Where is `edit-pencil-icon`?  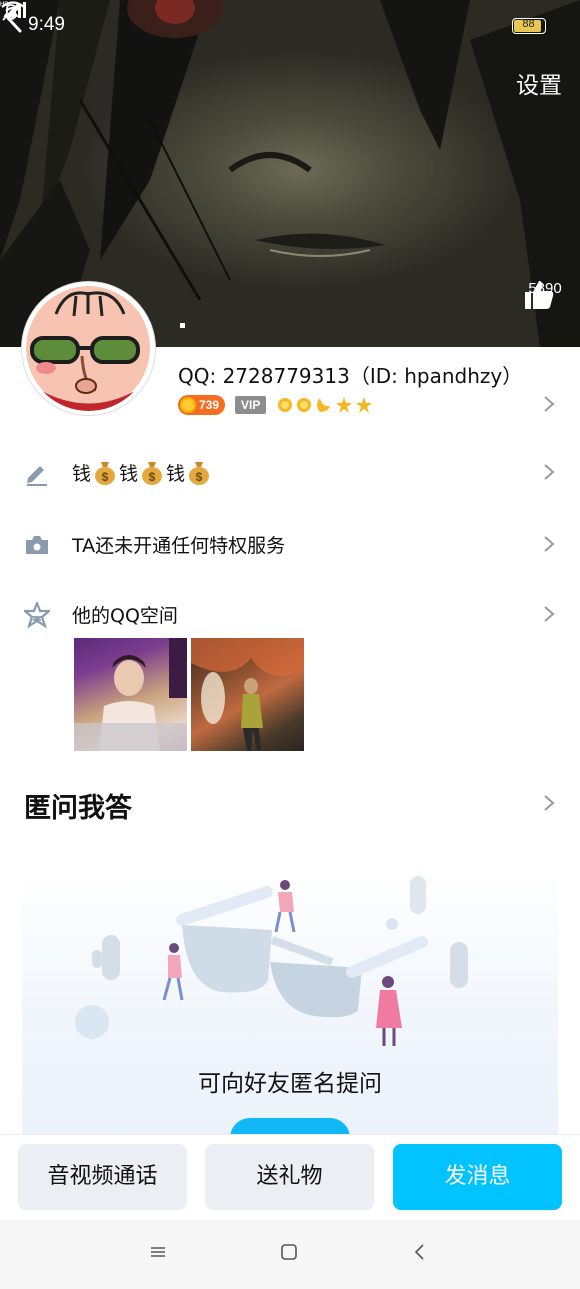
edit-pencil-icon is located at coordinates (37, 476).